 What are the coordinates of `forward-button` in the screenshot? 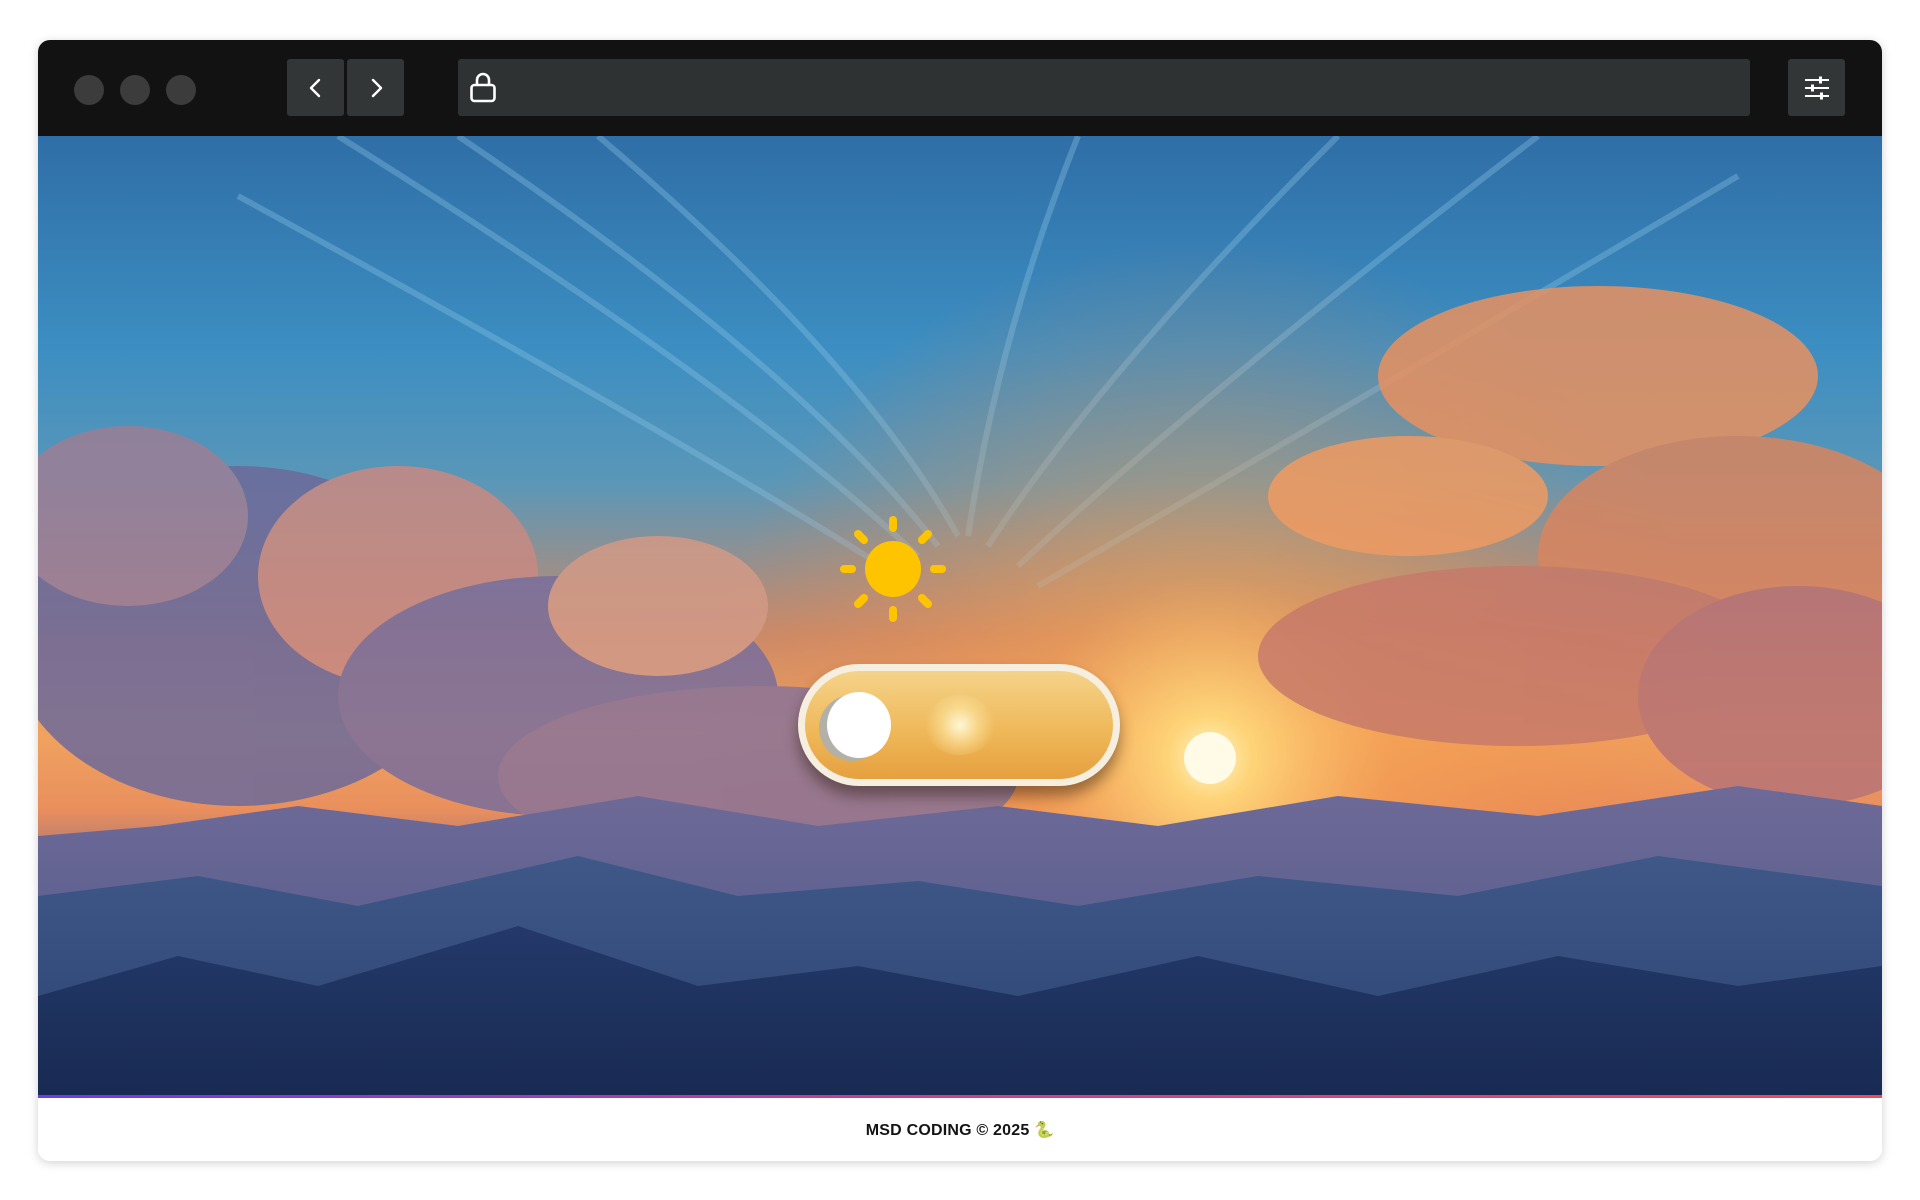 It's located at (375, 87).